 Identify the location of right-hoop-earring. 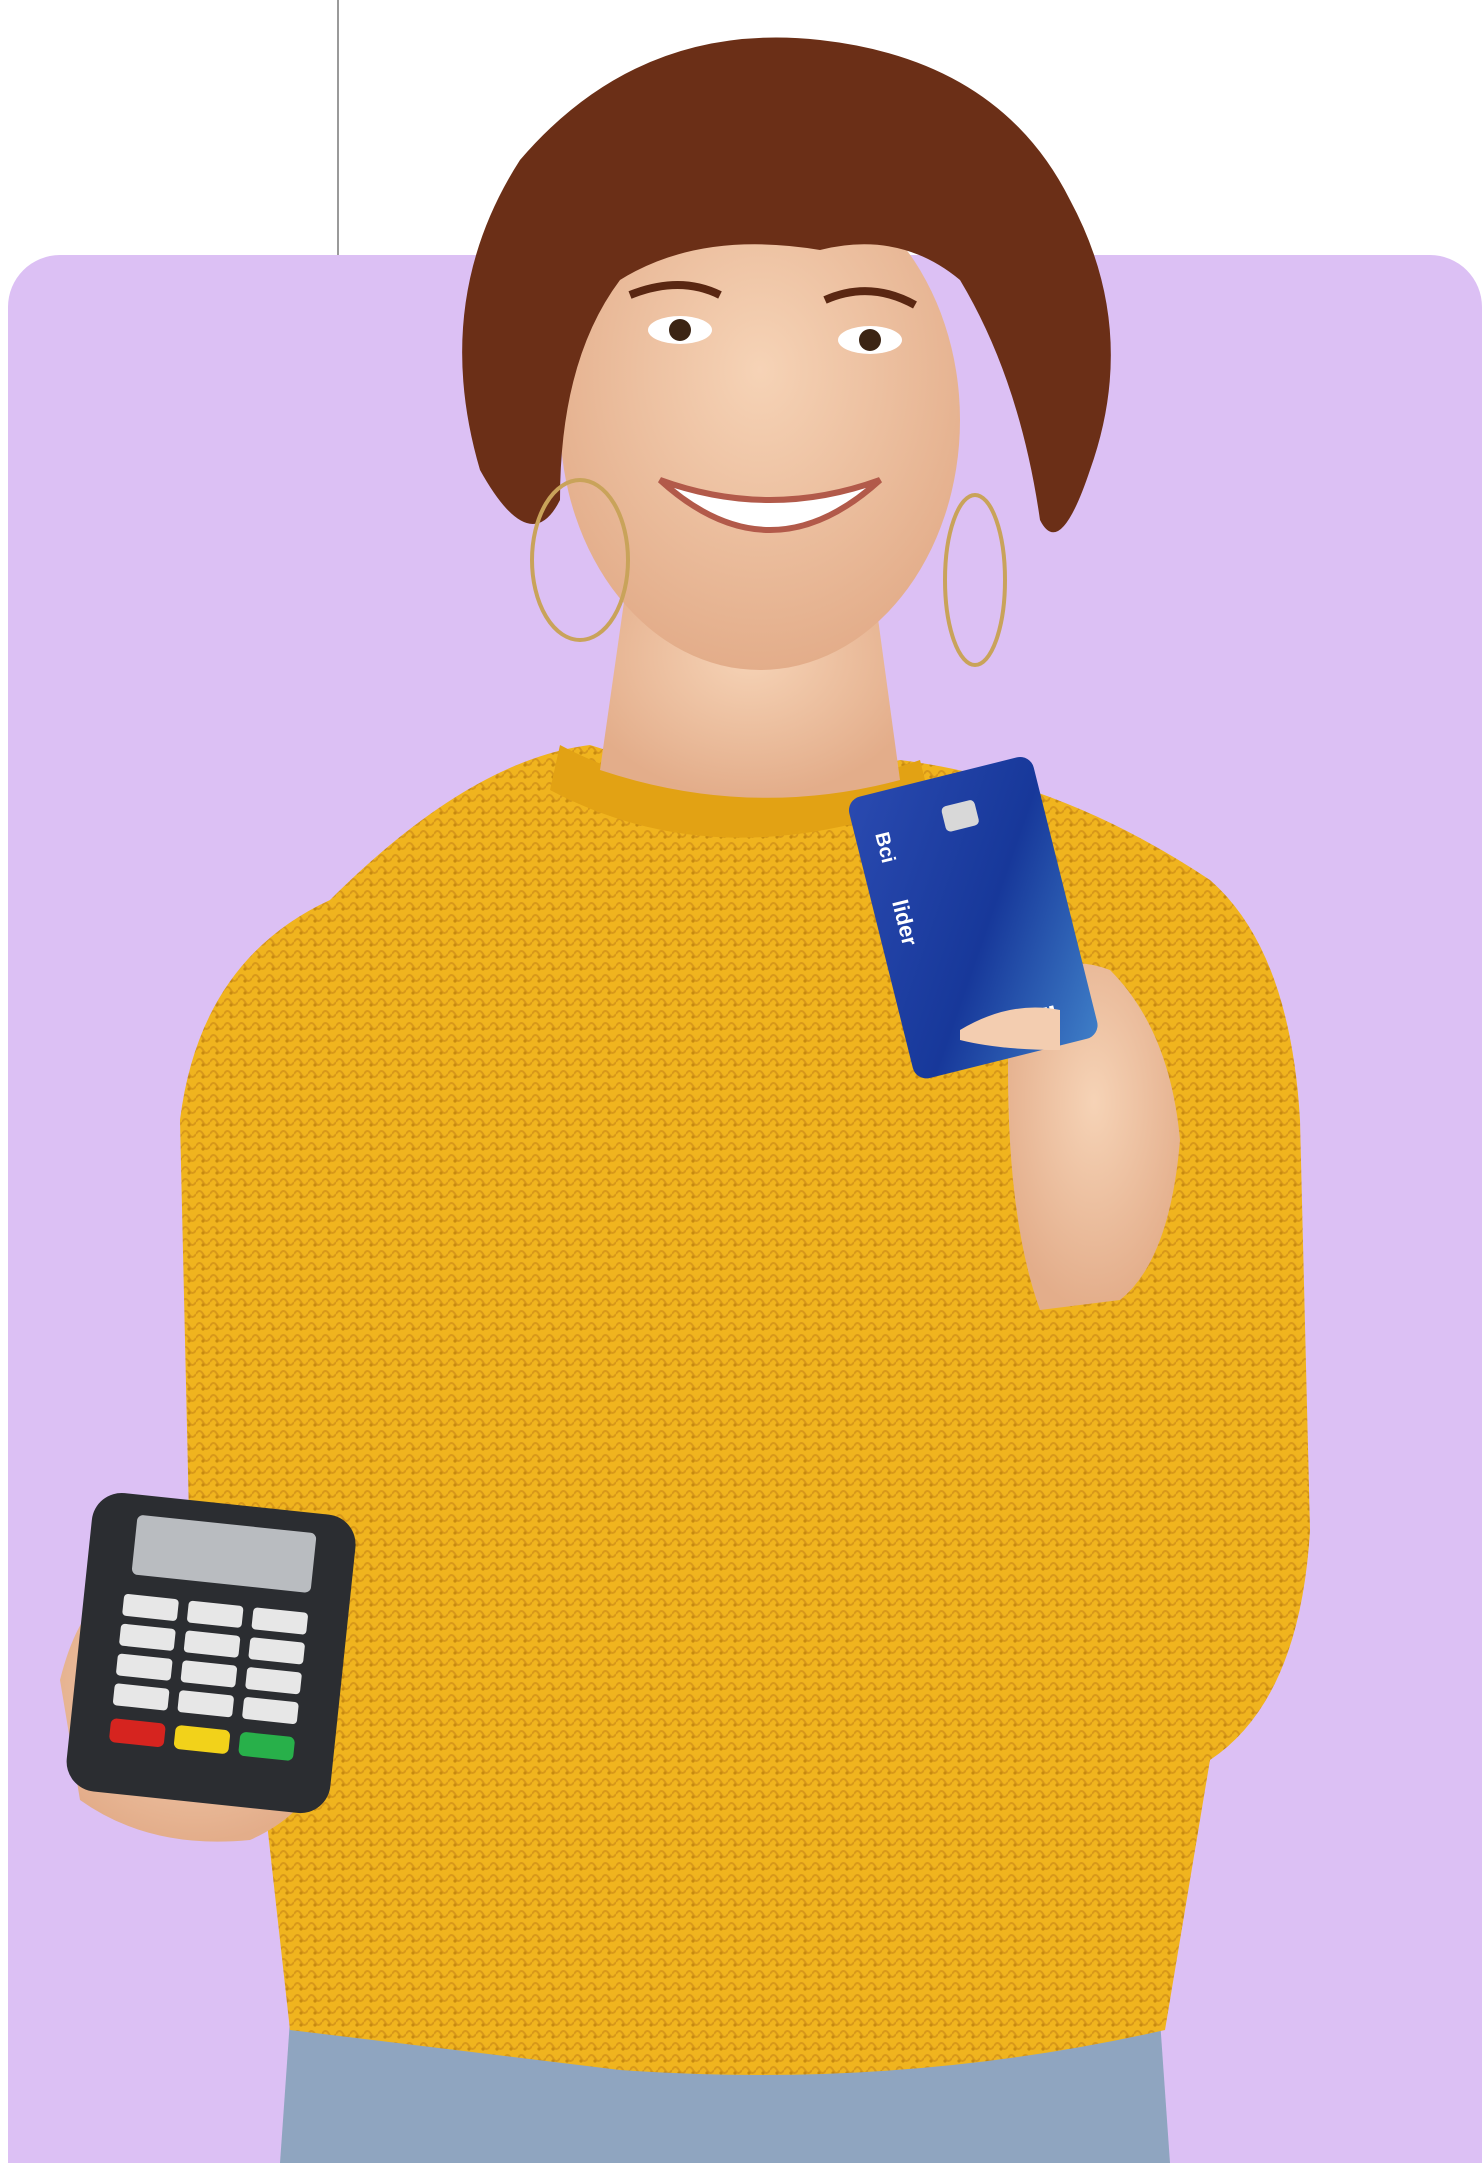
(975, 580).